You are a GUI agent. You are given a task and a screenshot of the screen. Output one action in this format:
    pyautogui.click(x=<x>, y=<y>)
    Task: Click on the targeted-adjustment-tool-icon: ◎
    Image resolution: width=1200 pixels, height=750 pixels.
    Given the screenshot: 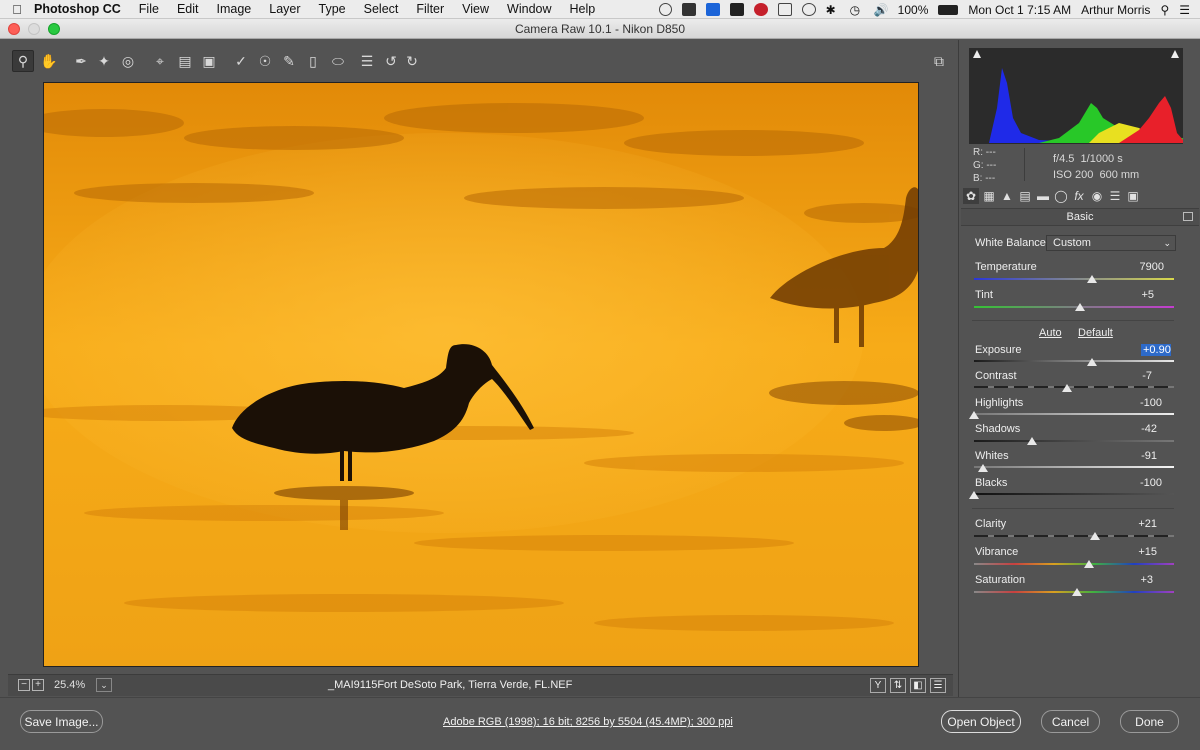 What is the action you would take?
    pyautogui.click(x=128, y=61)
    